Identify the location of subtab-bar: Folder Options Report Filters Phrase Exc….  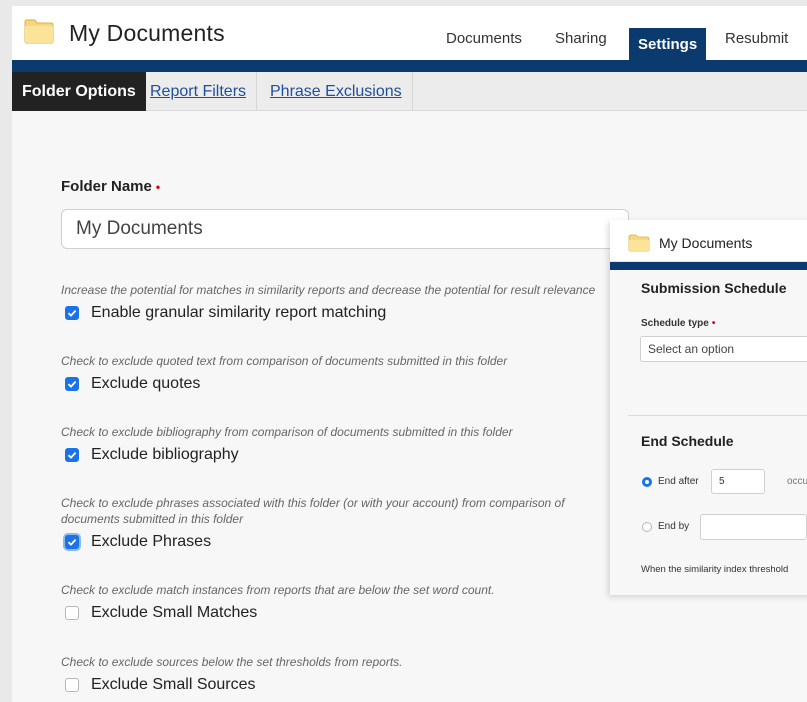
(409, 91).